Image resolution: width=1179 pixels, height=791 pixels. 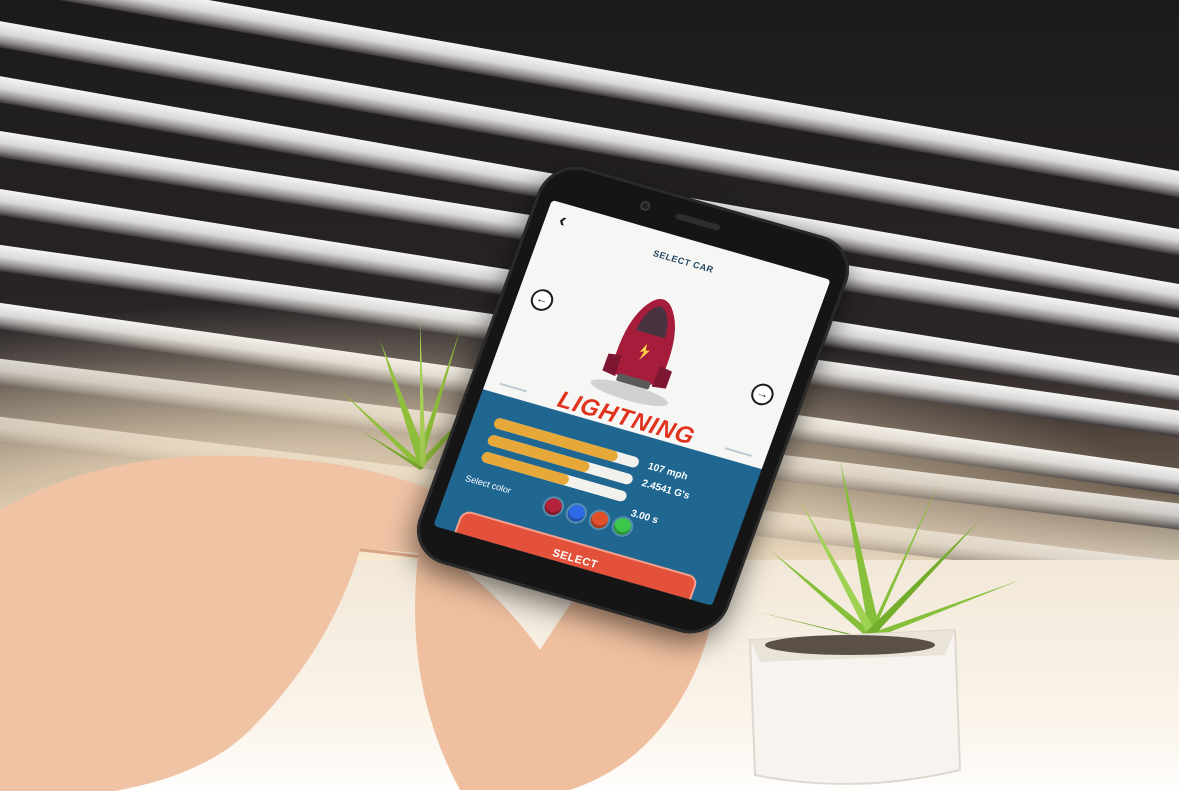 What do you see at coordinates (668, 472) in the screenshot?
I see `speed-value: 107 mph` at bounding box center [668, 472].